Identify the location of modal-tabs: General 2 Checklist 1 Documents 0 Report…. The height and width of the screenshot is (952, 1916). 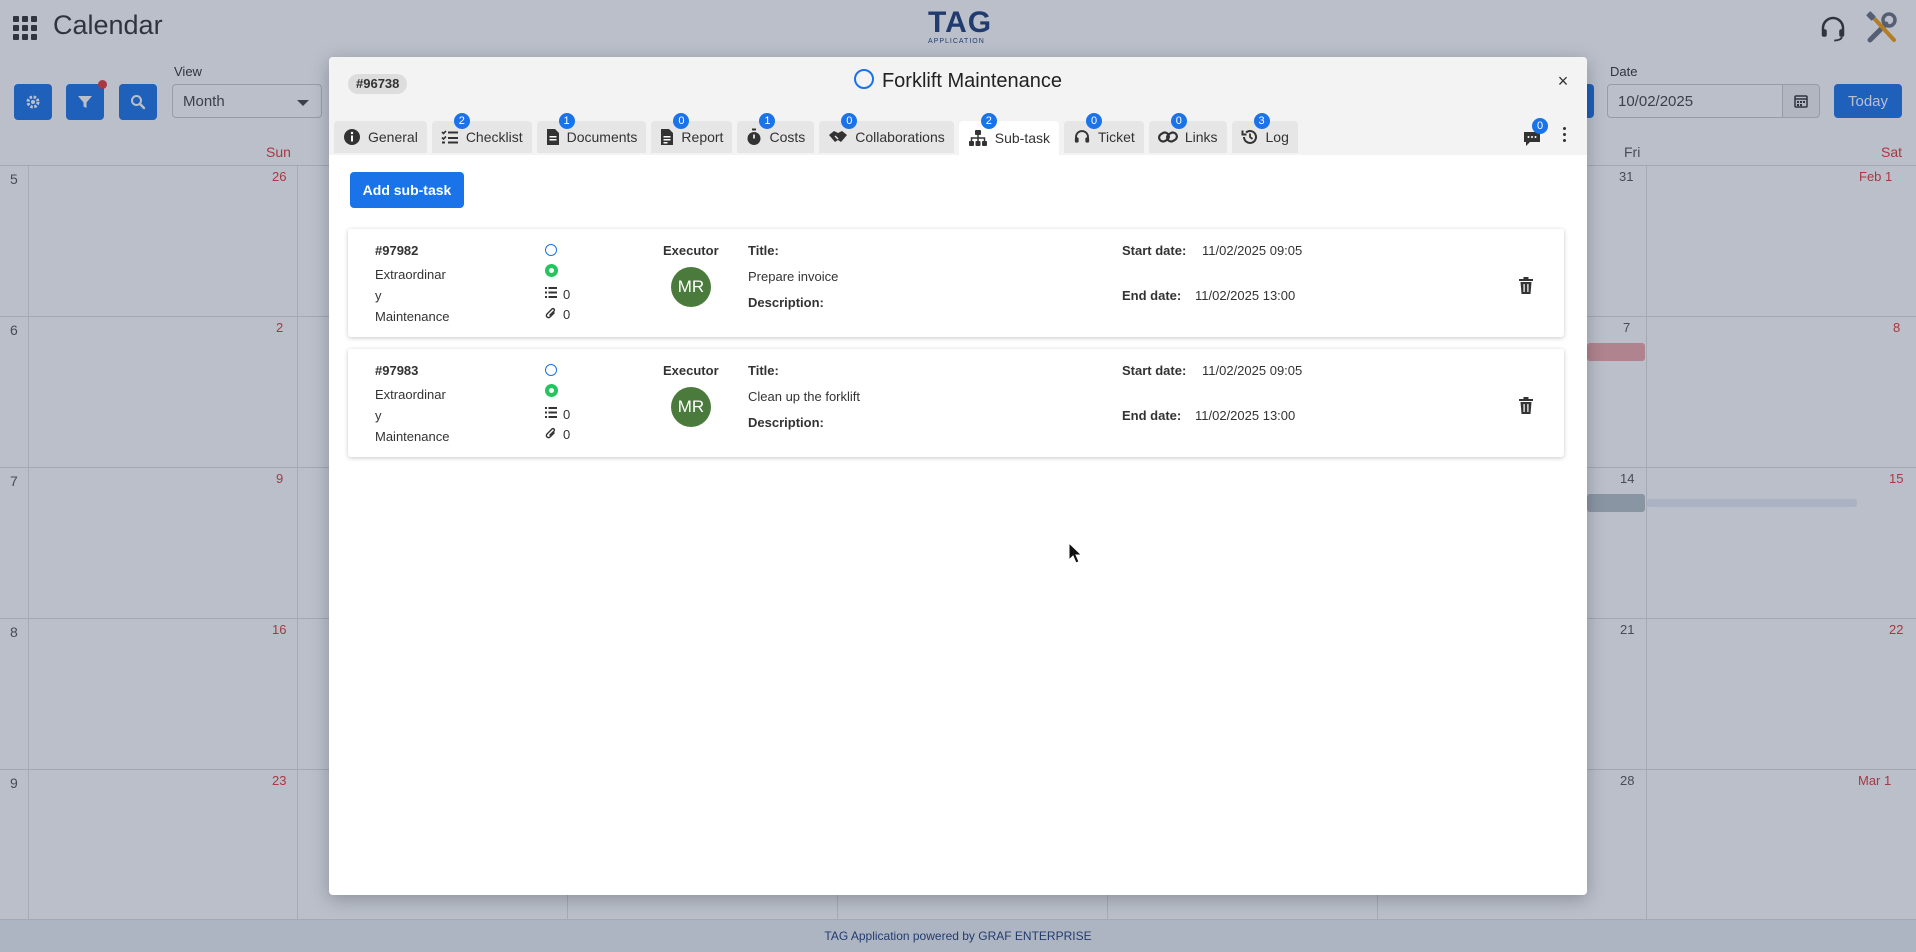
(816, 134).